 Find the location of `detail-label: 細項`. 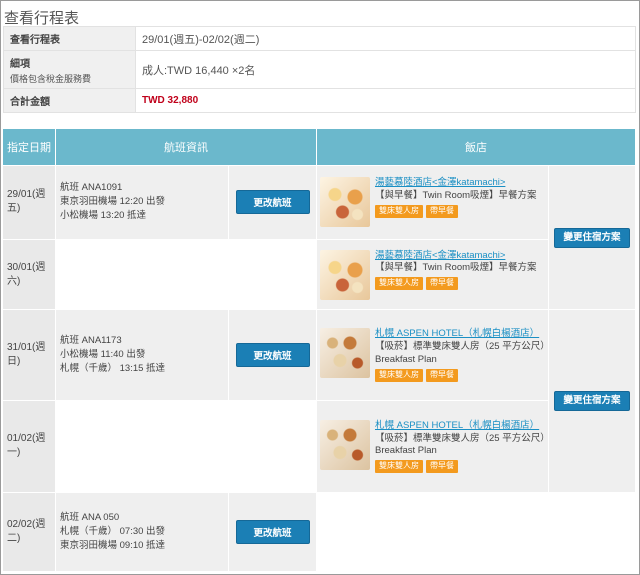

detail-label: 細項 is located at coordinates (20, 64).